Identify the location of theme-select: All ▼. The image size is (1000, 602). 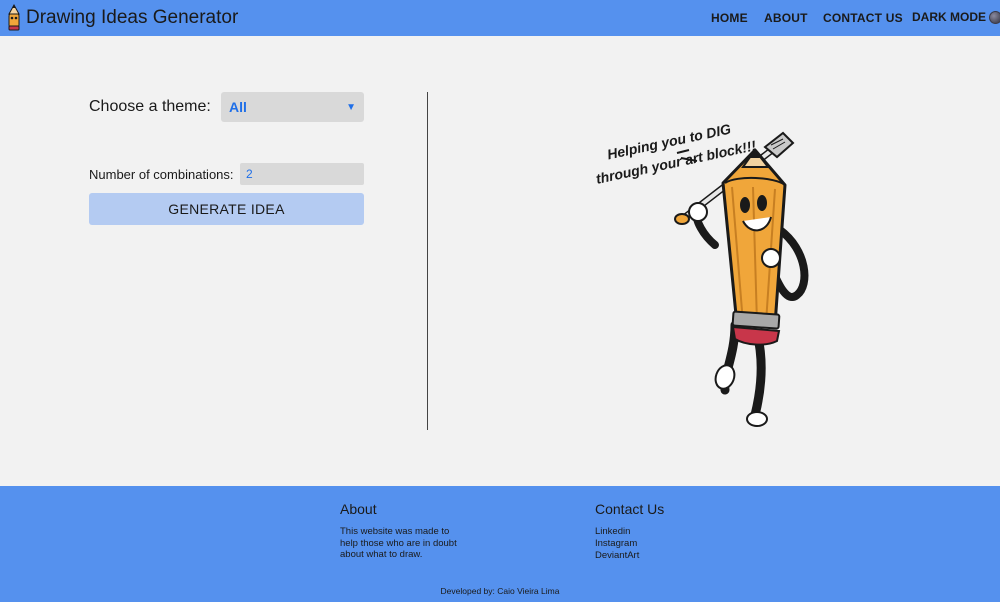
(292, 107).